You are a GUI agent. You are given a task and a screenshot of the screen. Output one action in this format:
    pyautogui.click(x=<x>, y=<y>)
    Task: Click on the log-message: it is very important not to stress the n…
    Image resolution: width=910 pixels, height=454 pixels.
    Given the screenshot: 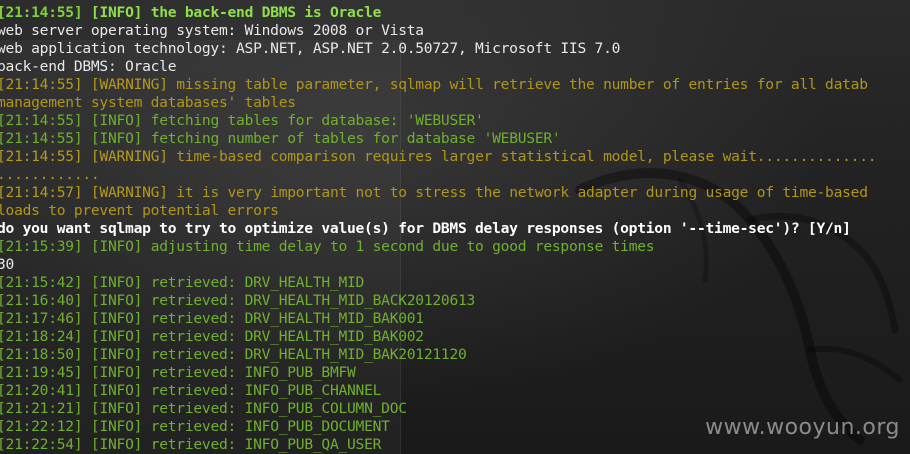 What is the action you would take?
    pyautogui.click(x=522, y=192)
    